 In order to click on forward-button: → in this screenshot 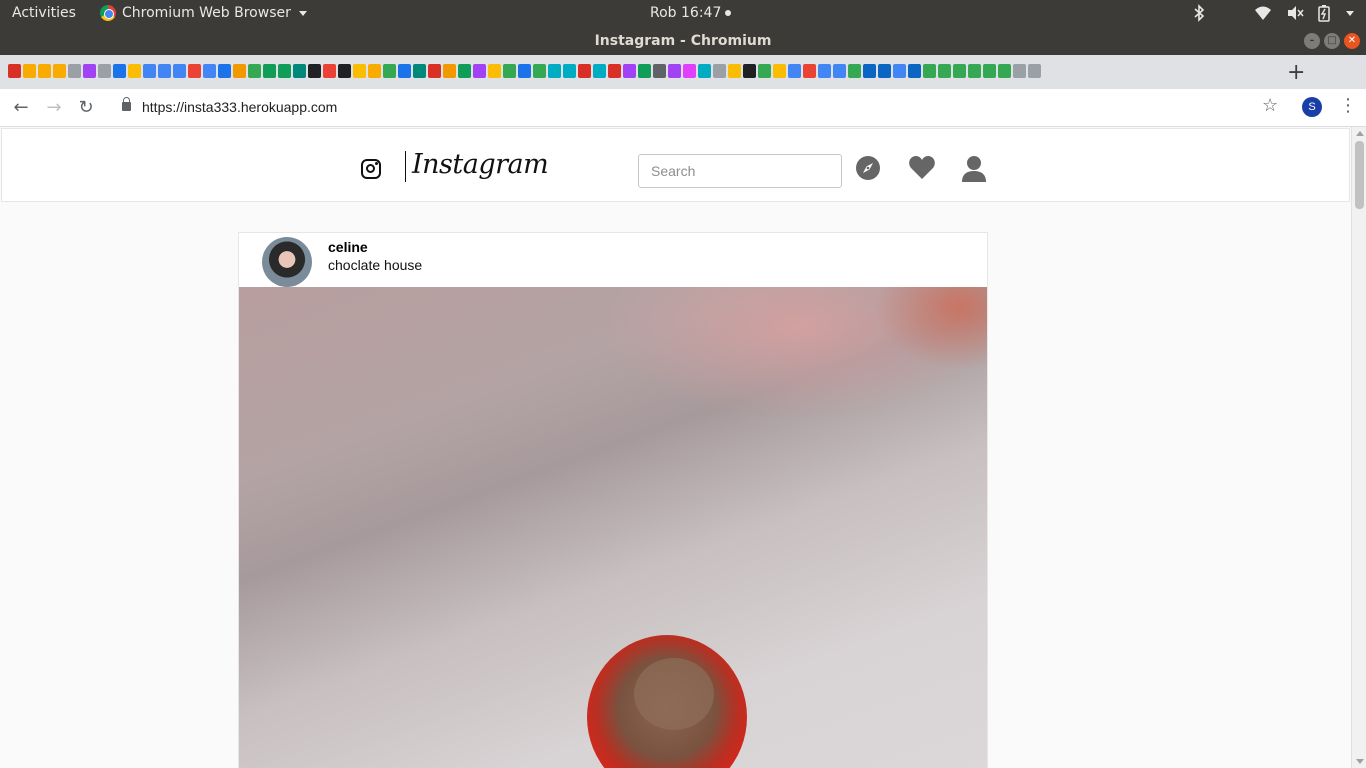, I will do `click(54, 108)`.